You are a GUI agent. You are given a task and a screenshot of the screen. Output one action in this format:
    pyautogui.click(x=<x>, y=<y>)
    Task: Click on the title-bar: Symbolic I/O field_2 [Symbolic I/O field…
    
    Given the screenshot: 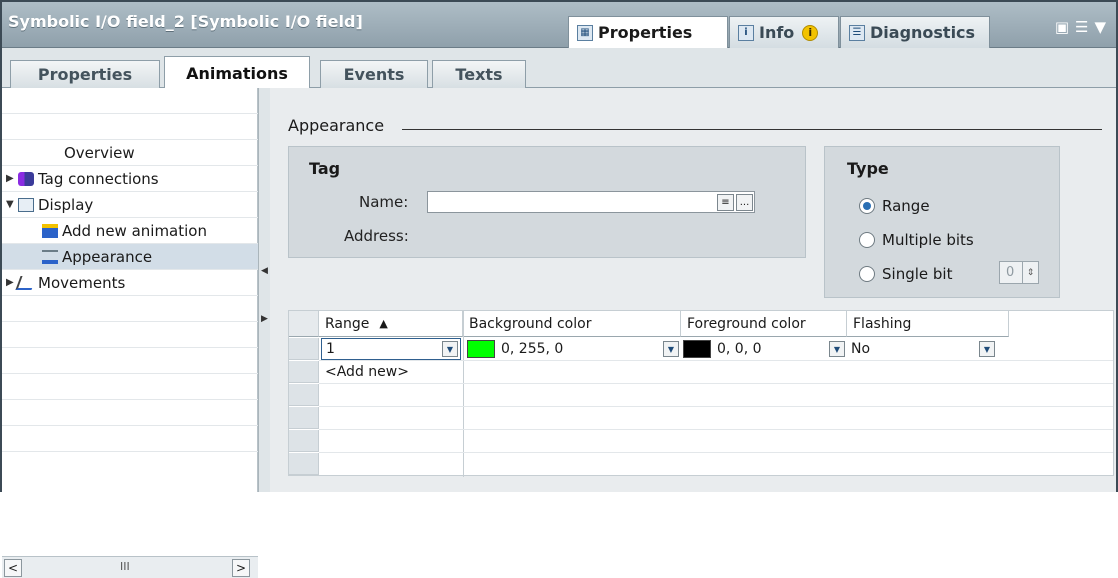 What is the action you would take?
    pyautogui.click(x=559, y=25)
    